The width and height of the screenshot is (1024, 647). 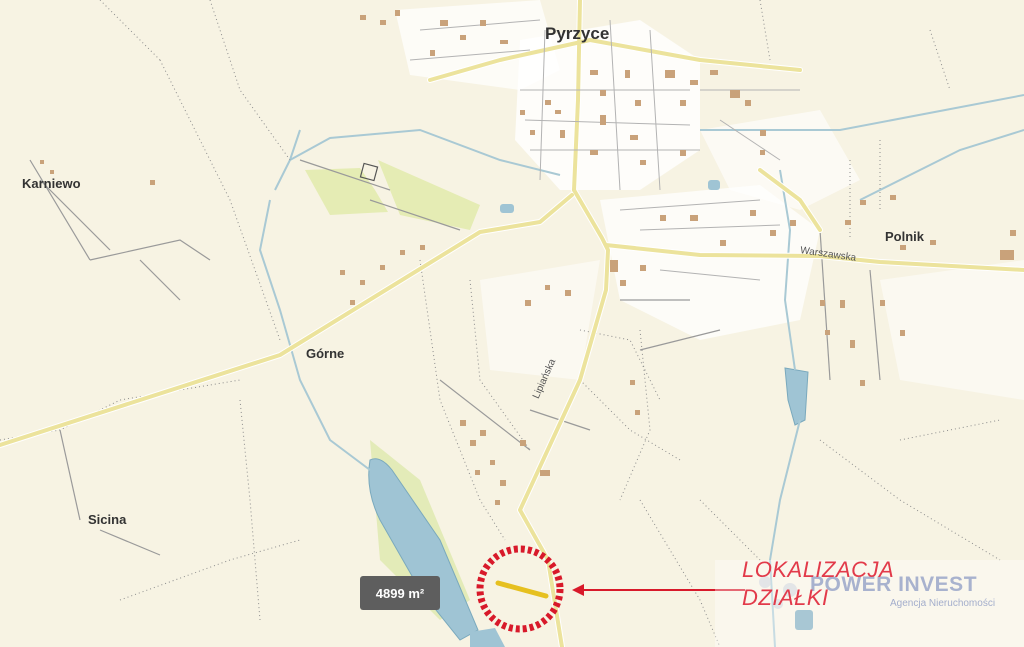 I want to click on location-callout: LOKALIZACJA DZIAŁKI, so click(x=818, y=584).